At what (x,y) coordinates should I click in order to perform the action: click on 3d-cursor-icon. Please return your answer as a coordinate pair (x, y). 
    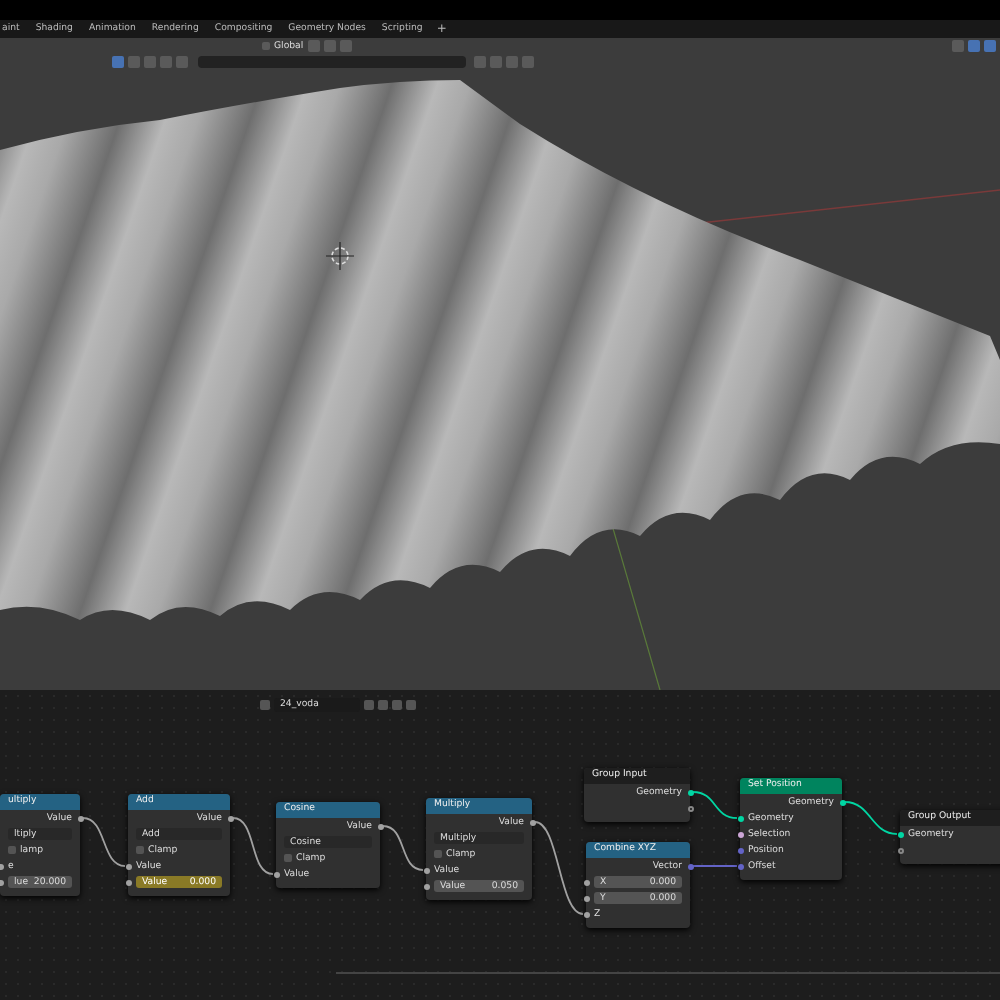
    Looking at the image, I should click on (340, 256).